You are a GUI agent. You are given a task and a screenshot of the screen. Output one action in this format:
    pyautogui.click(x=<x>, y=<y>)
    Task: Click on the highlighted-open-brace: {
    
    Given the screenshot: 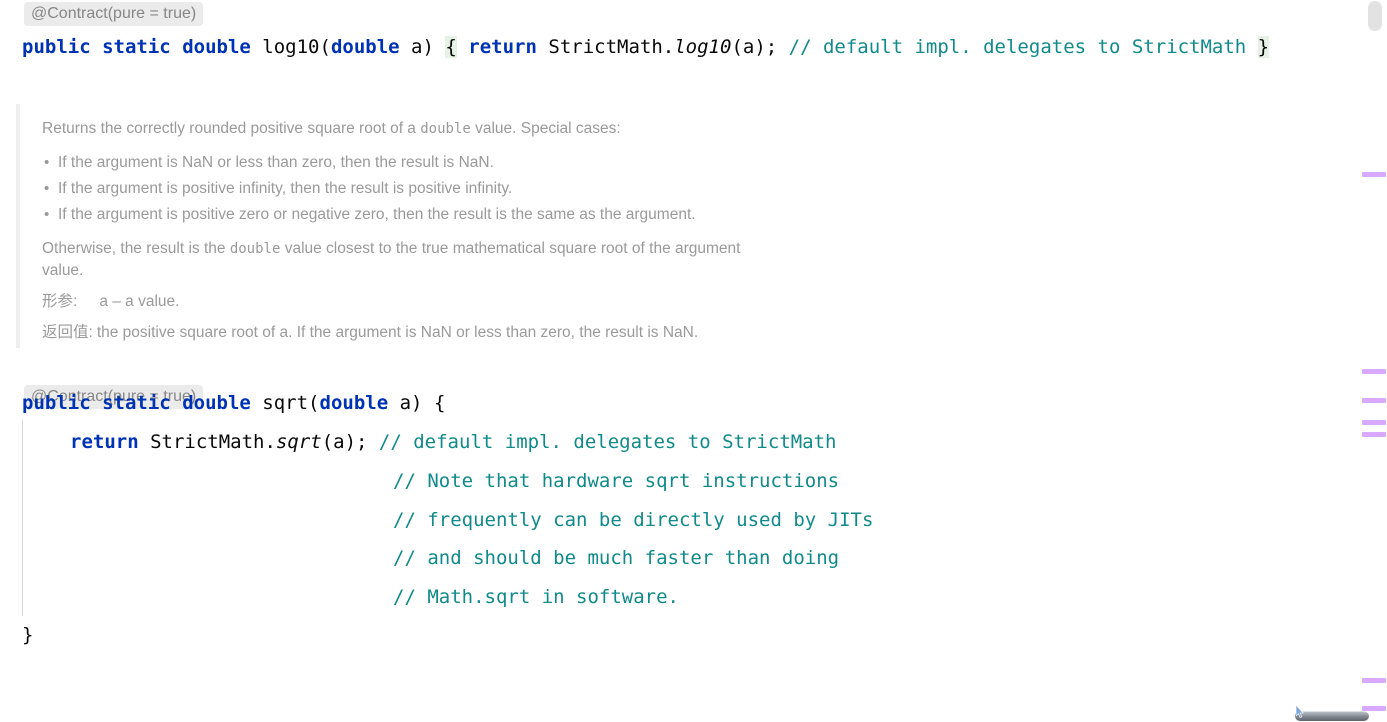 What is the action you would take?
    pyautogui.click(x=451, y=47)
    